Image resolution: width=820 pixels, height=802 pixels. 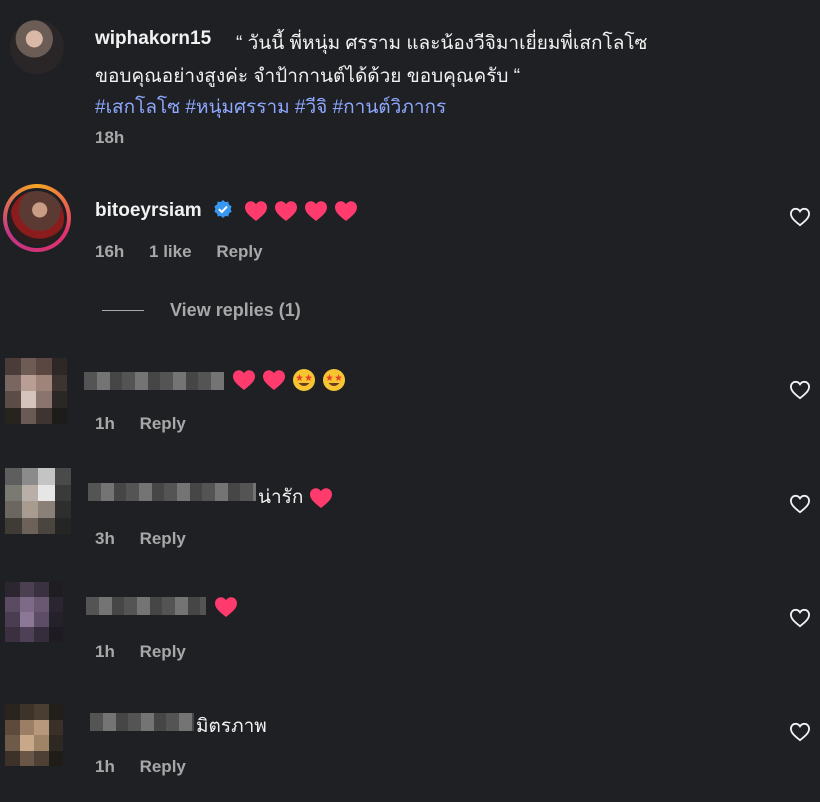 I want to click on caption-hashtags: #เสกโลโซ #หนุ่มศรราม #วีจิ #กานต์วิภากร, so click(x=270, y=107).